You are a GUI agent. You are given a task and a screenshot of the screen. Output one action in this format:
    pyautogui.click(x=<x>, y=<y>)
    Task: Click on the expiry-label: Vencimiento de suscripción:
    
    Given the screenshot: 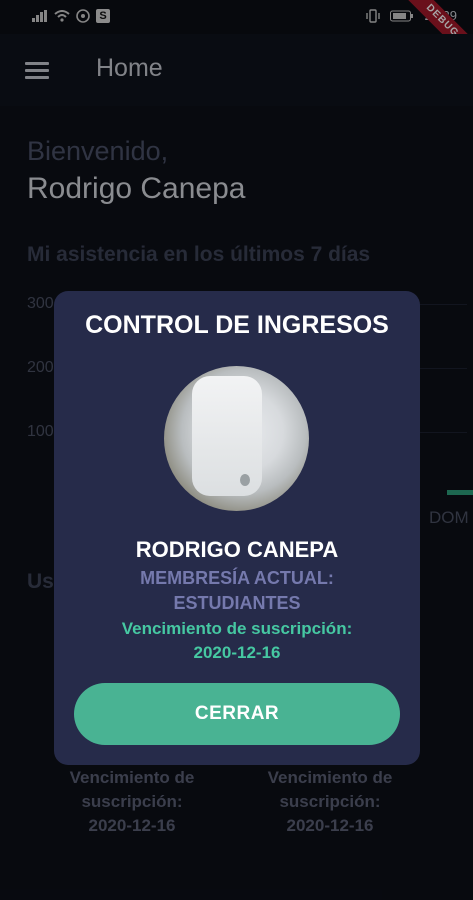 What is the action you would take?
    pyautogui.click(x=237, y=628)
    